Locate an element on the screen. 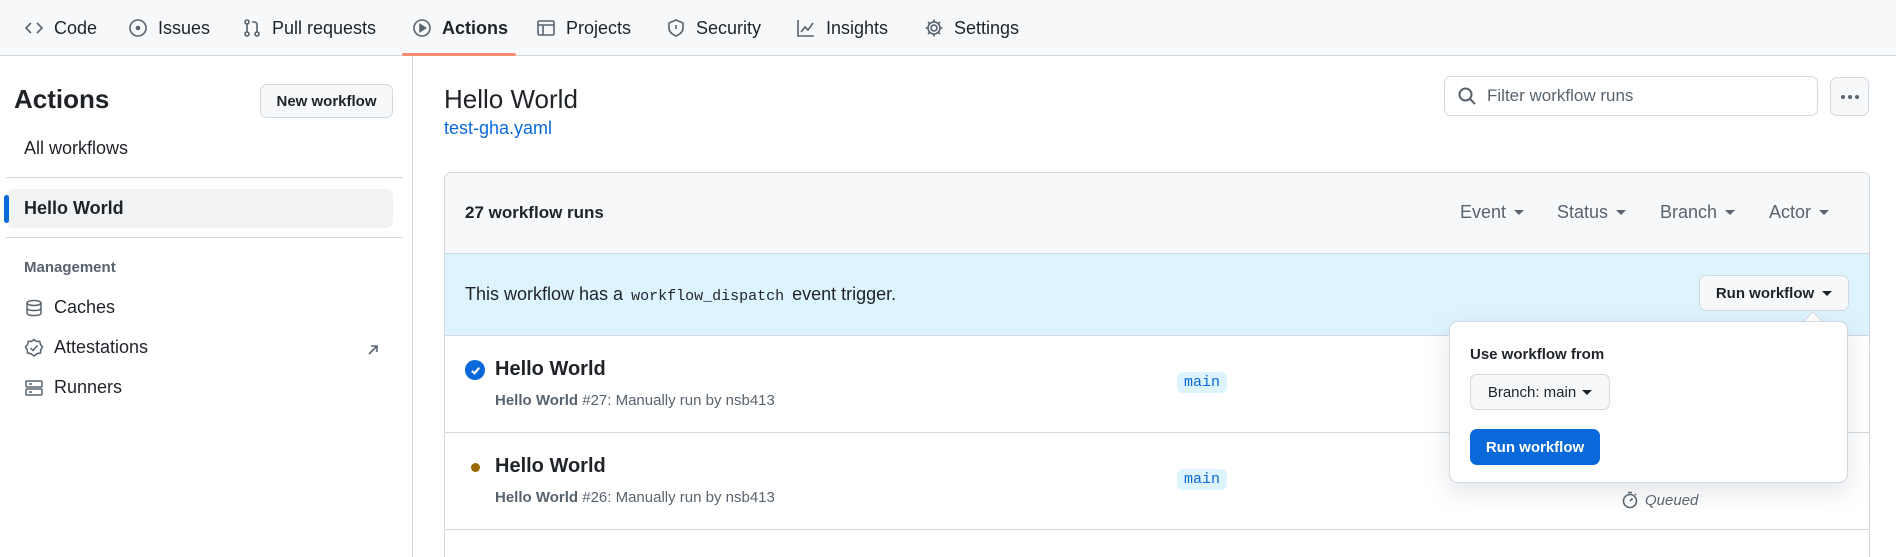 This screenshot has width=1896, height=557. filter-branch-label: Branch is located at coordinates (1689, 212).